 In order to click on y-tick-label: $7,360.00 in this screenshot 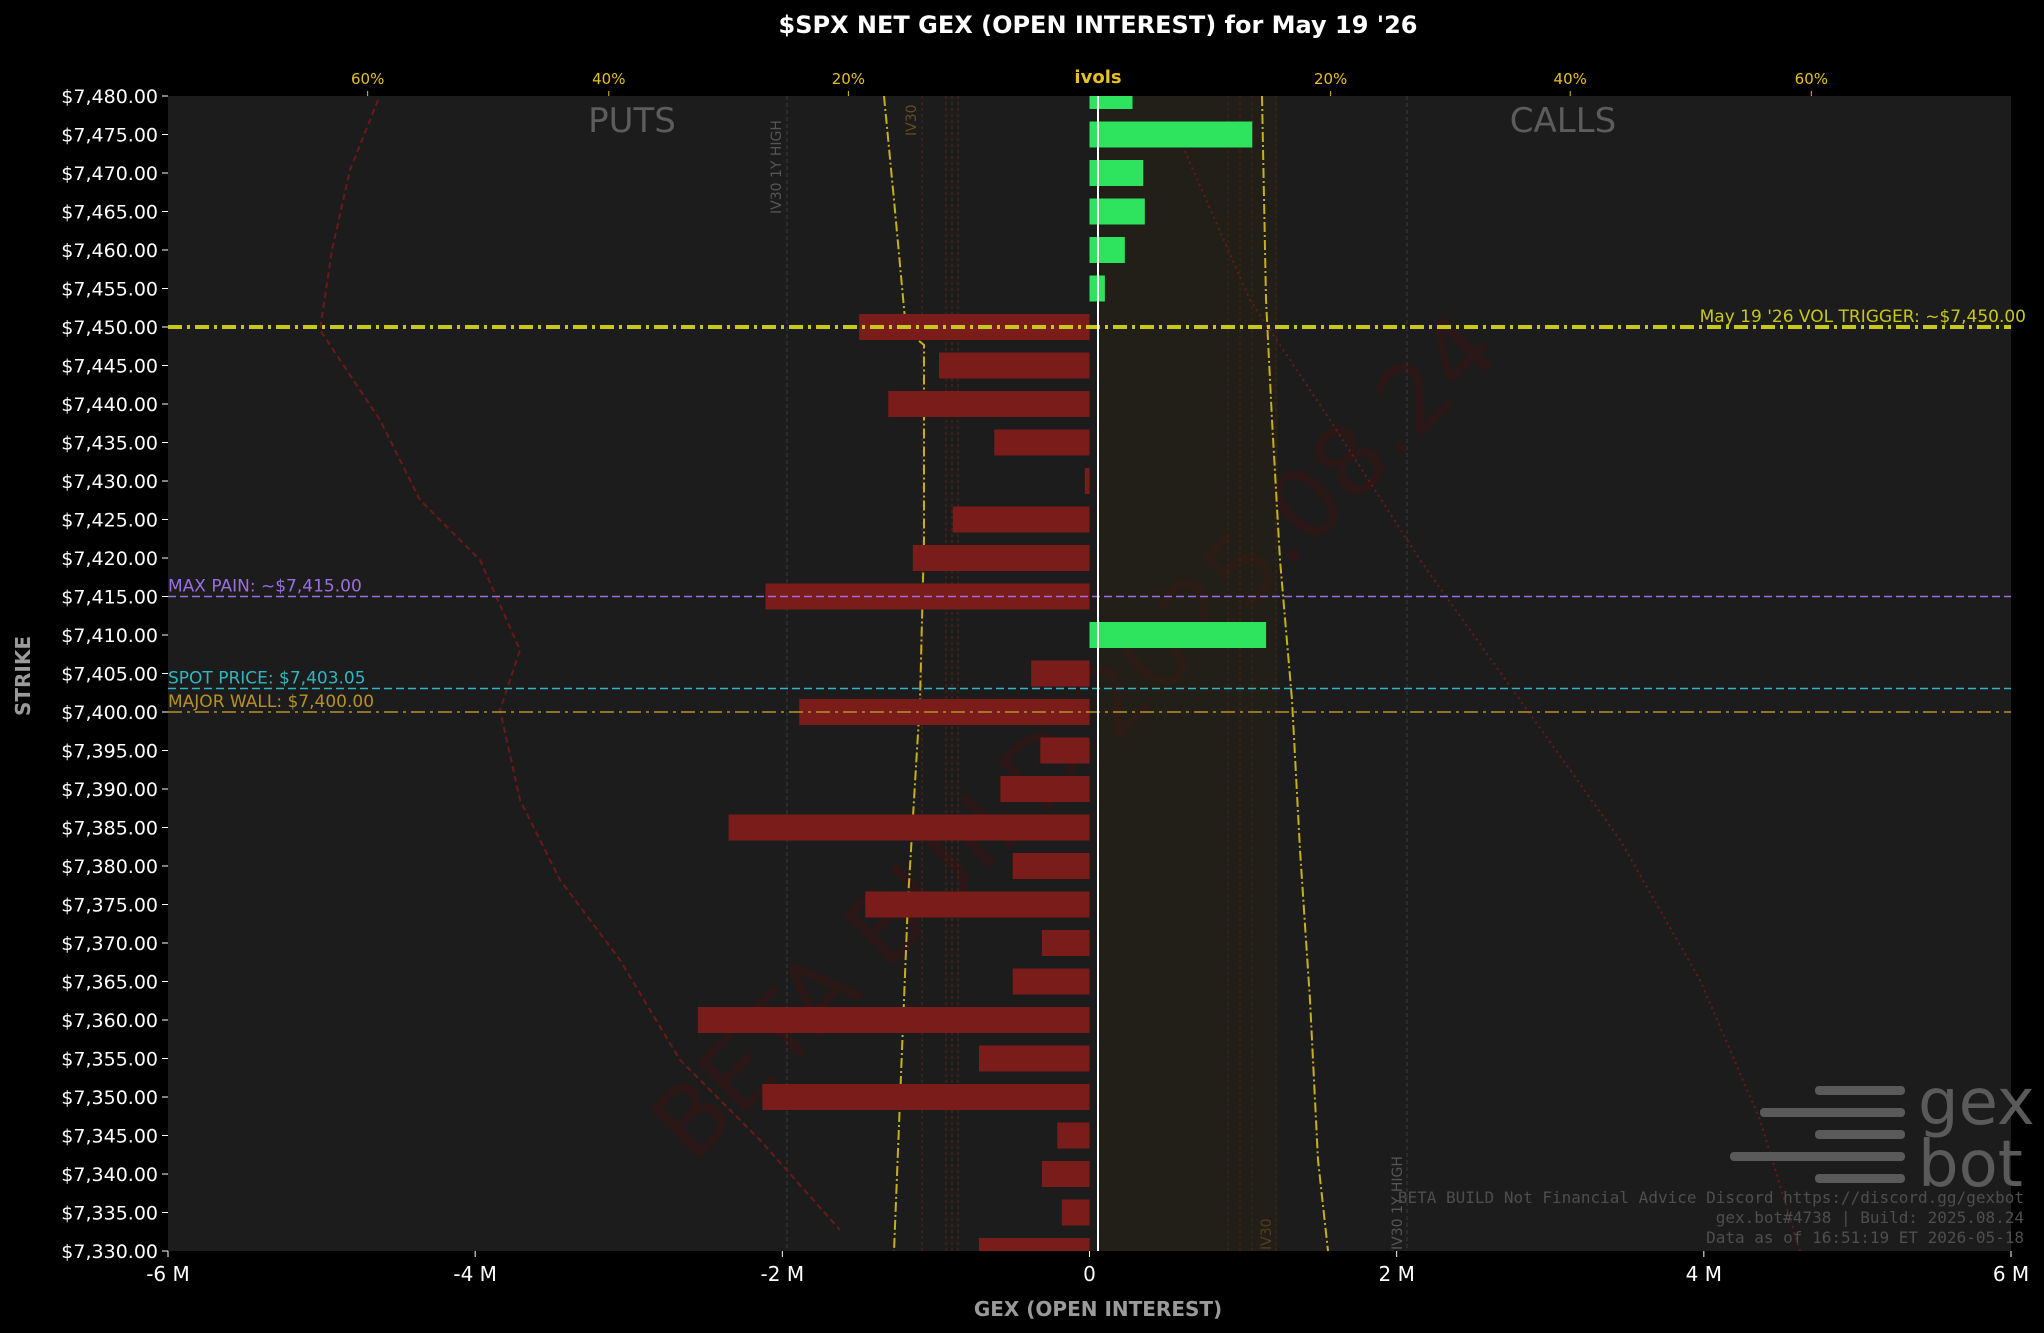, I will do `click(109, 1021)`.